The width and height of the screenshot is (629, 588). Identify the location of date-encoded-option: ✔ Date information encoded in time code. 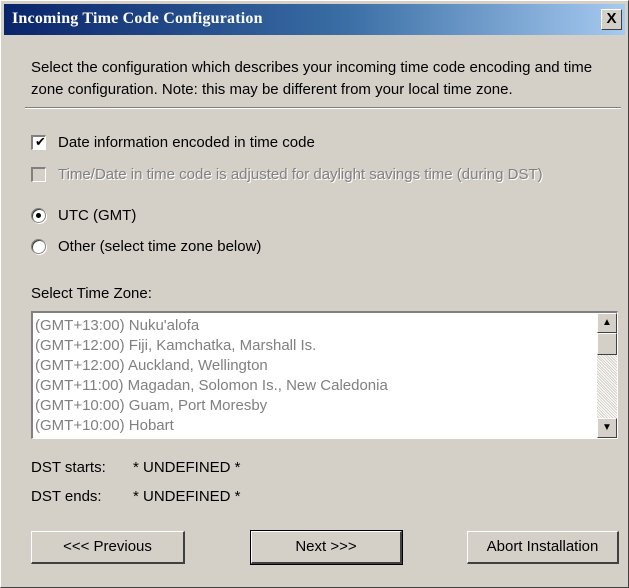
(173, 142).